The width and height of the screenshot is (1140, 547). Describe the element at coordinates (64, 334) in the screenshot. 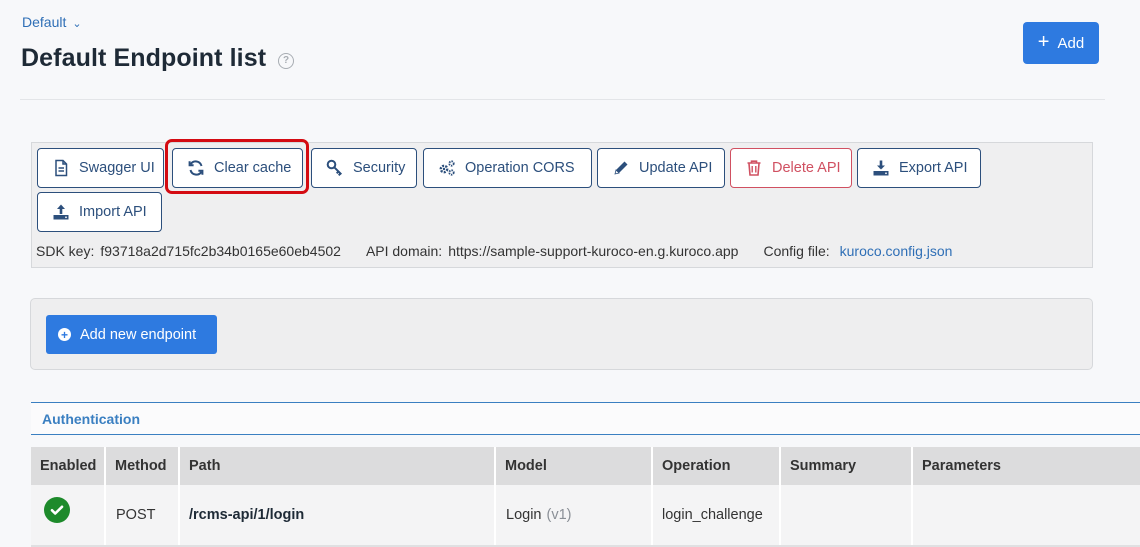

I see `plus-circle-icon: +` at that location.